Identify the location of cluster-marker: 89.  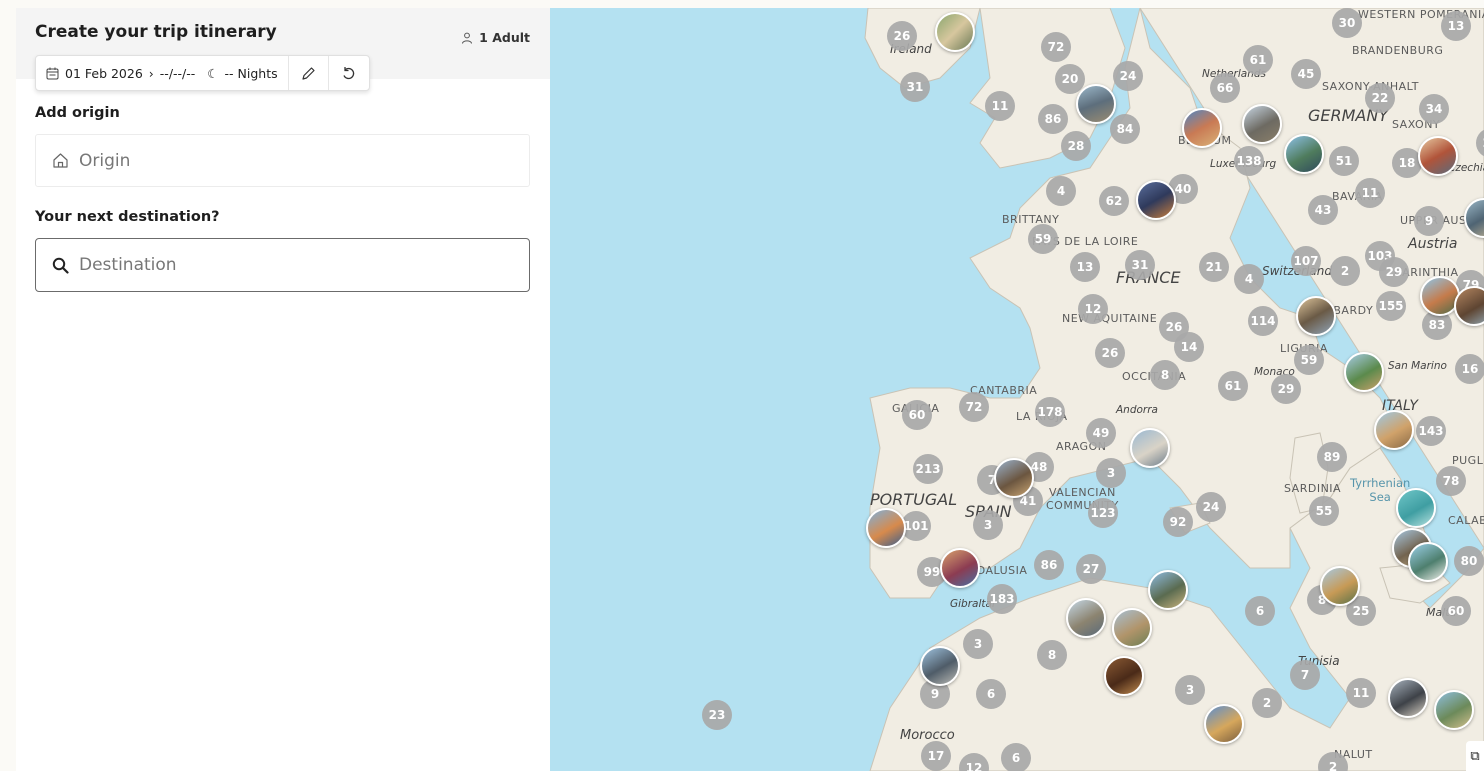
(1332, 457).